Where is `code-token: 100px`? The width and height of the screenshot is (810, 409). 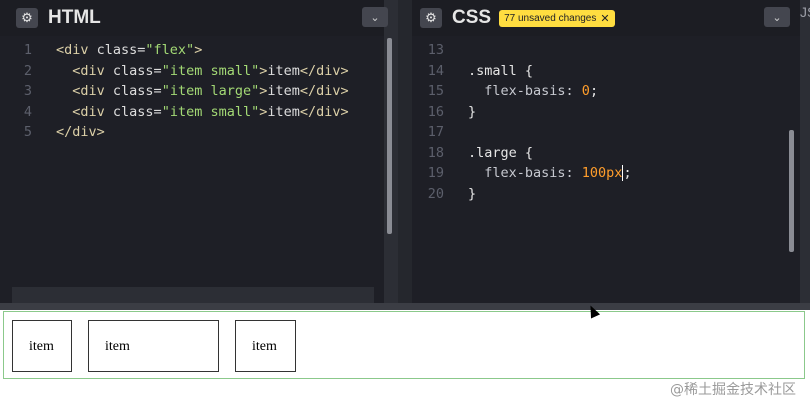 code-token: 100px is located at coordinates (602, 173).